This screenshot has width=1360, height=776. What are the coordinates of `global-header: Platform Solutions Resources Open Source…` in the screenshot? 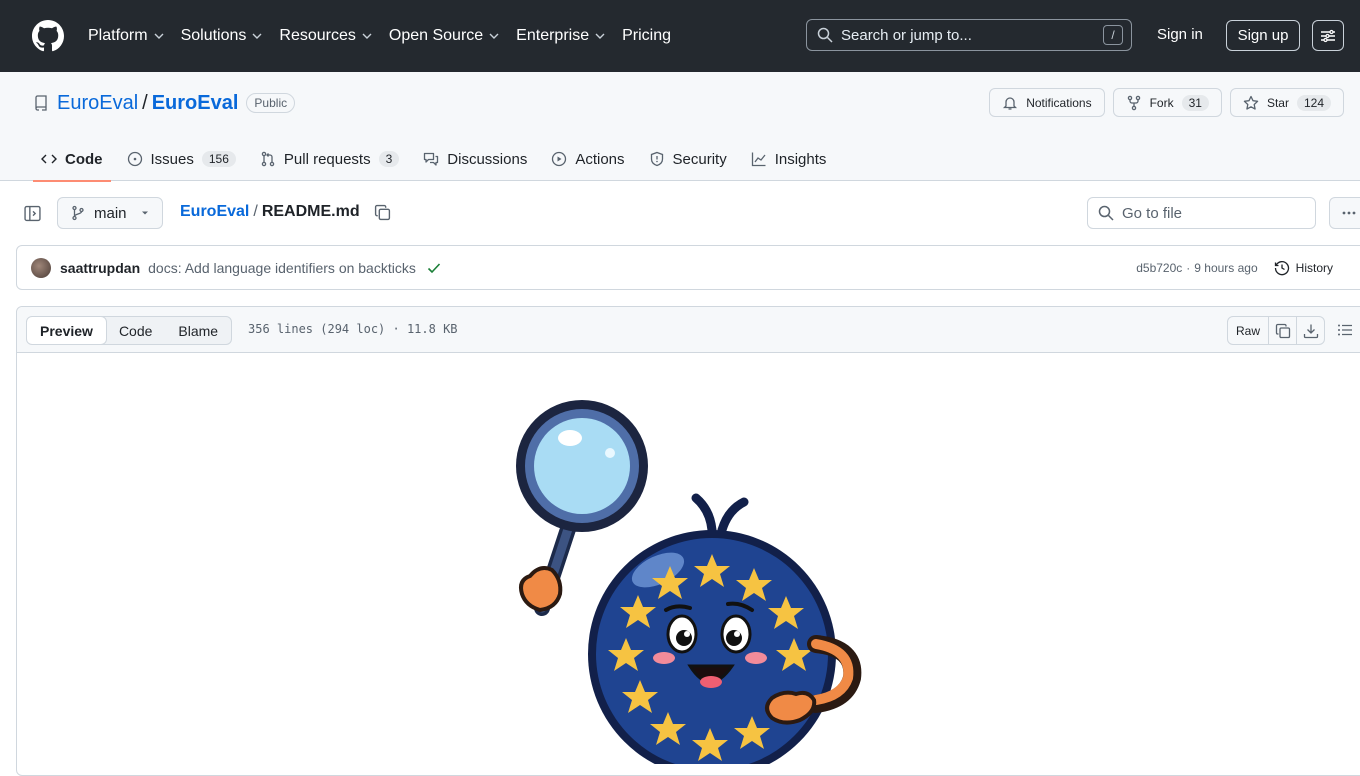 It's located at (680, 36).